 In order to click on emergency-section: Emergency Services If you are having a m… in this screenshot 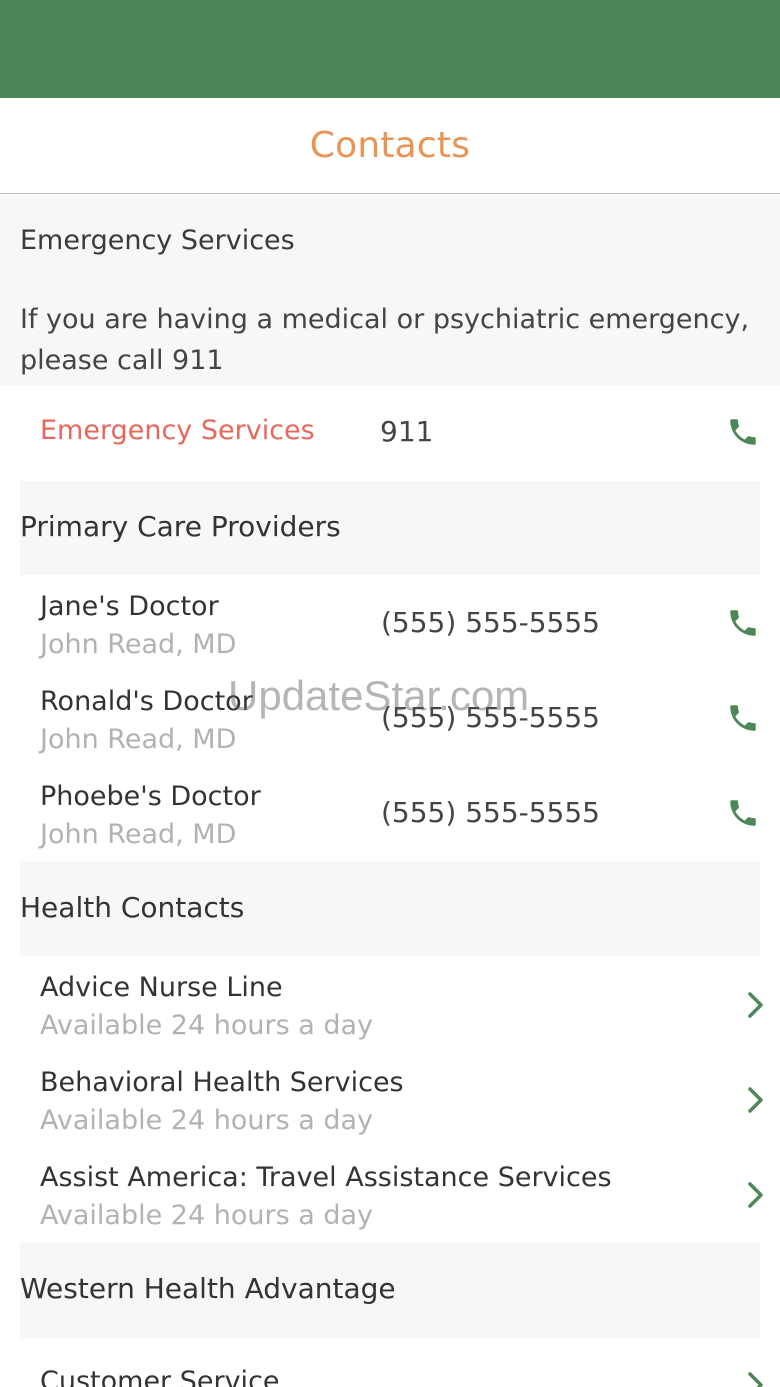, I will do `click(390, 290)`.